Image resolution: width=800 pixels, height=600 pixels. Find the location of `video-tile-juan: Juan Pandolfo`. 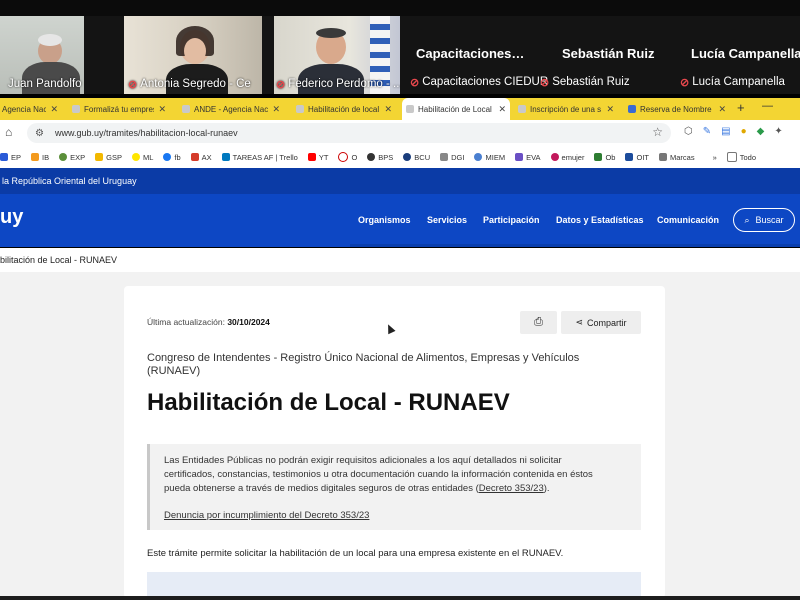

video-tile-juan: Juan Pandolfo is located at coordinates (42, 55).